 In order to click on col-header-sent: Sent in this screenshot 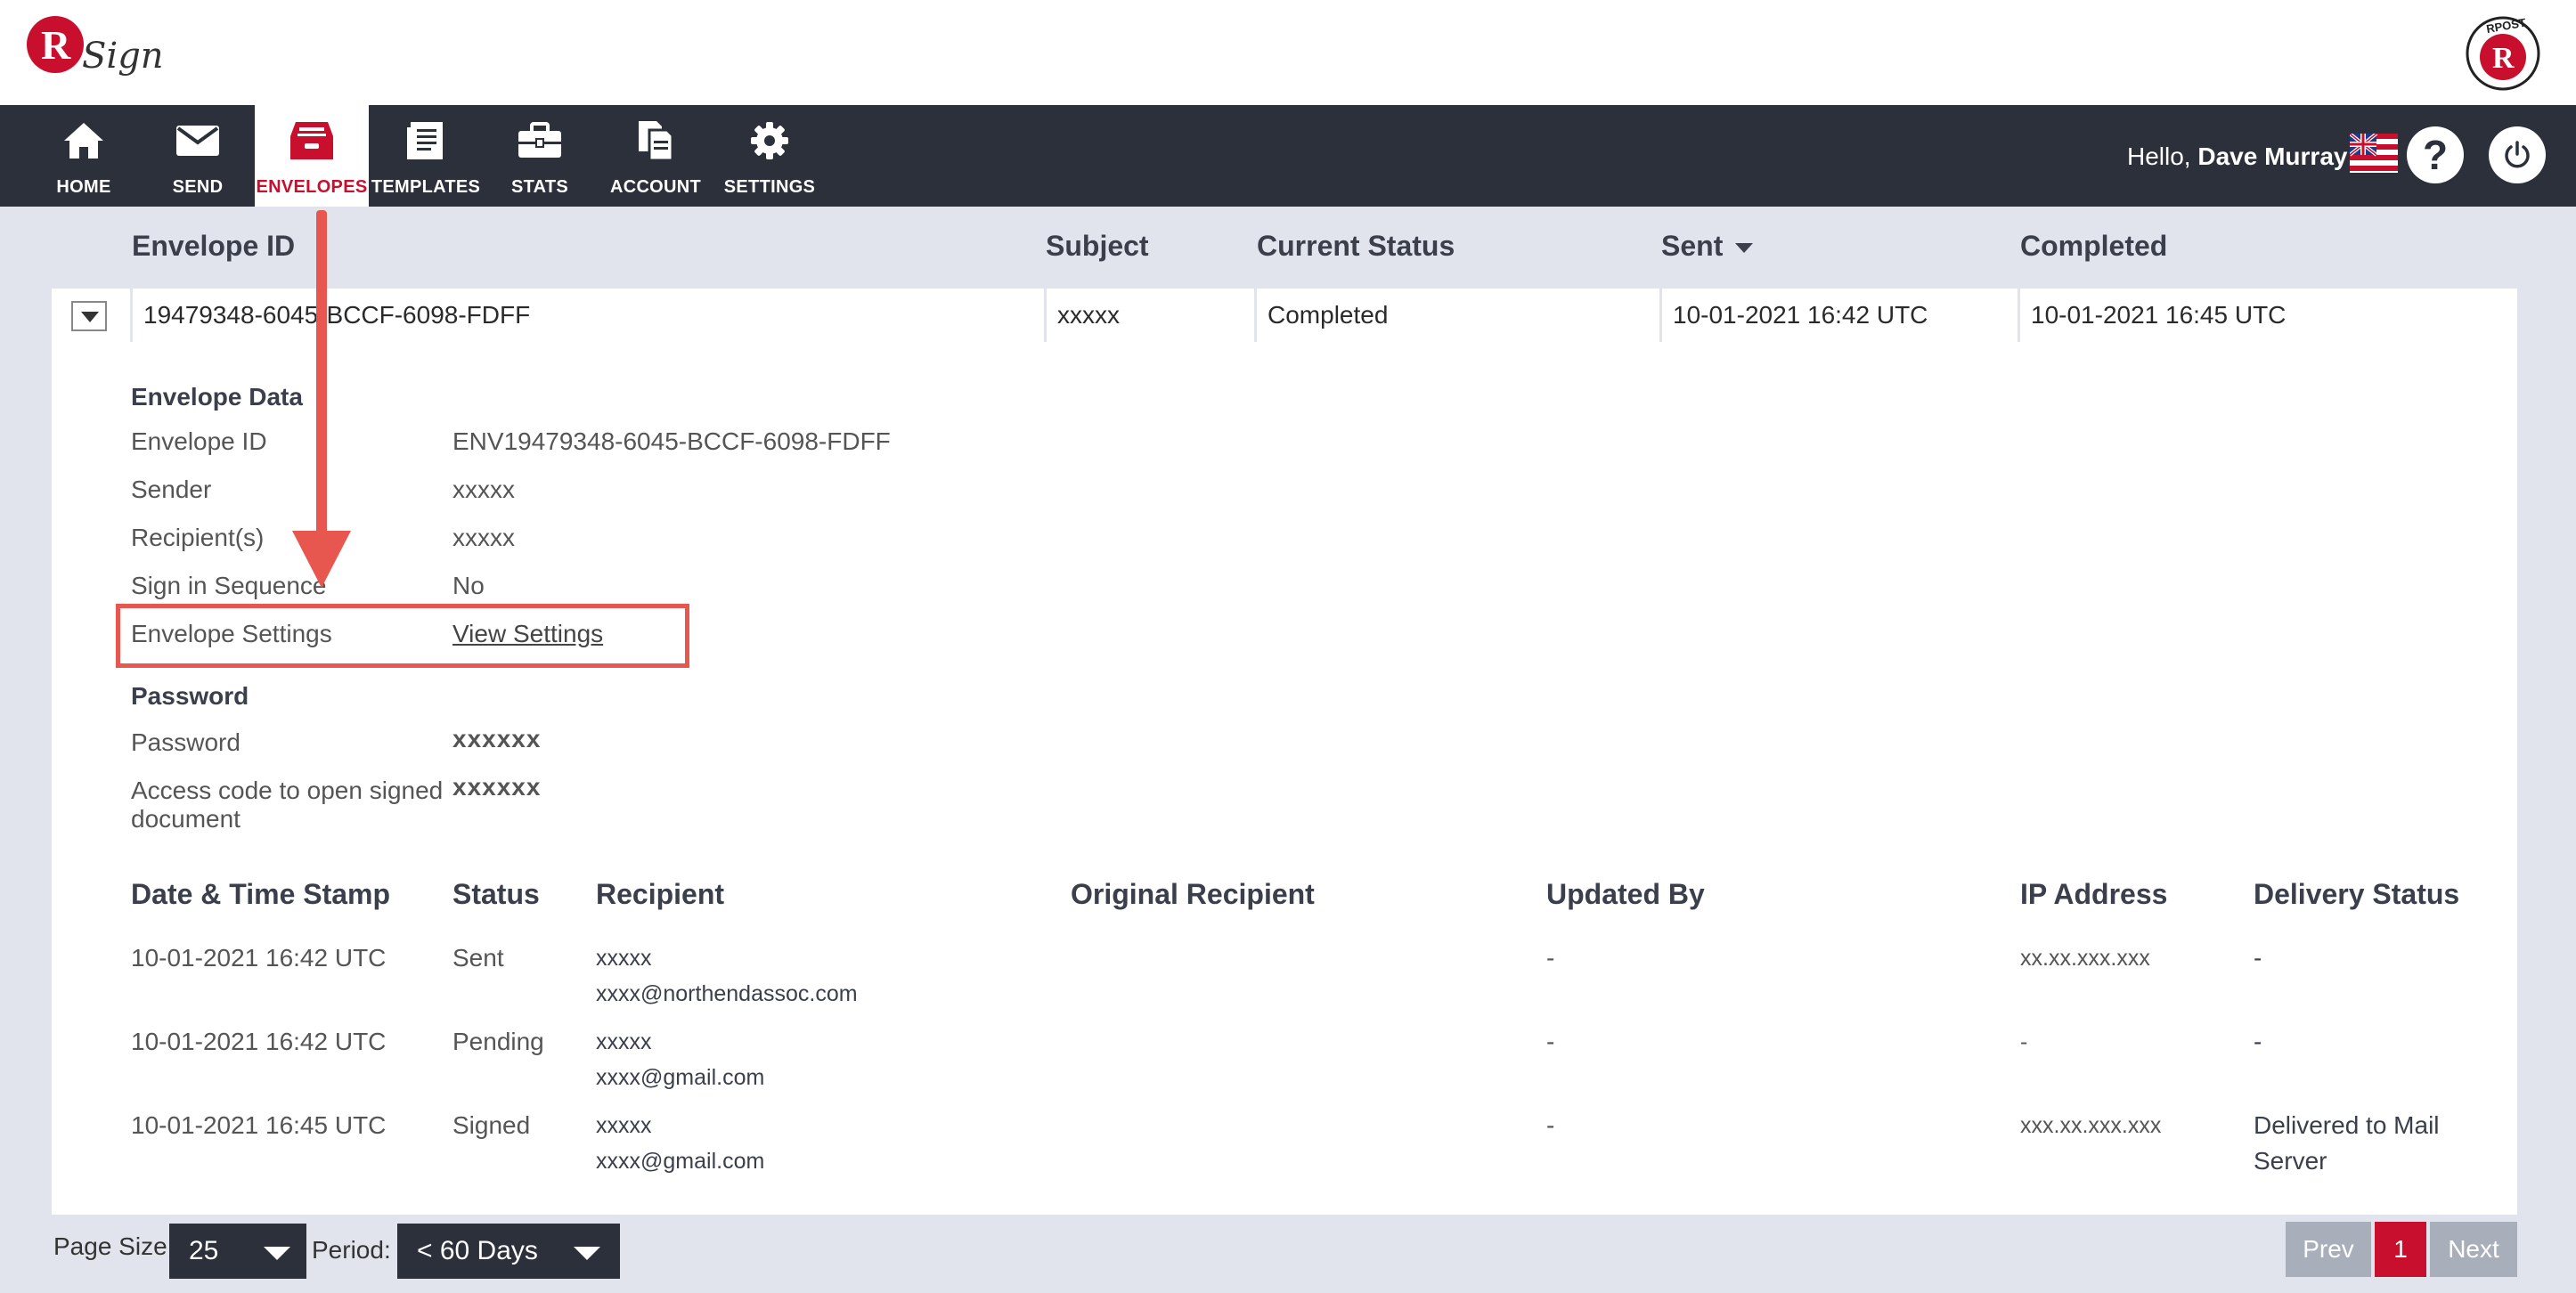, I will do `click(1708, 246)`.